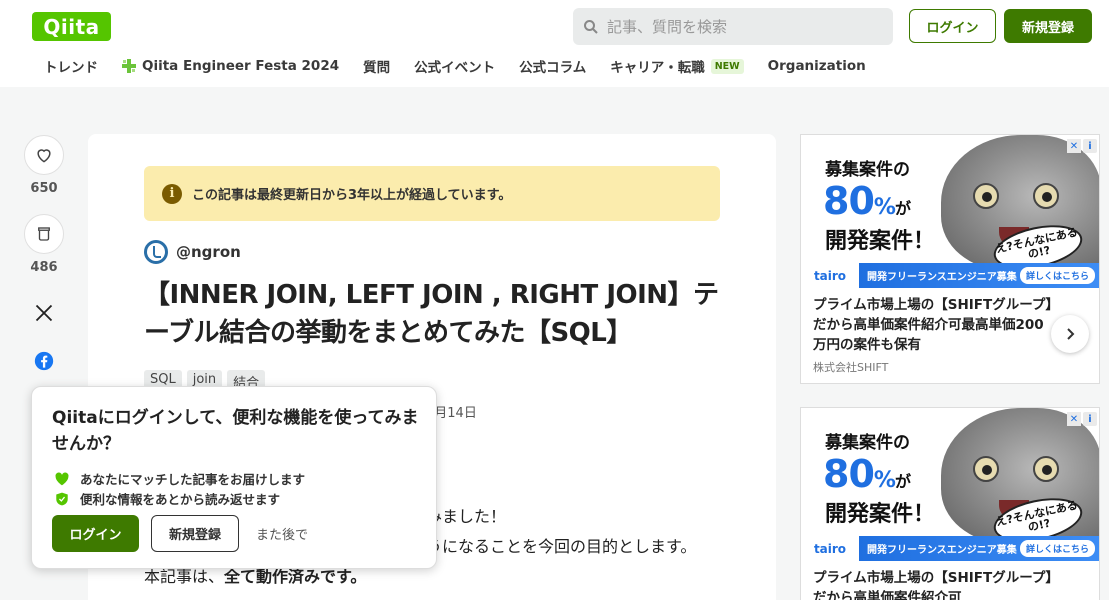 The image size is (1109, 600). I want to click on feature-item: 便利な情報をあとから読み返せます, so click(167, 498).